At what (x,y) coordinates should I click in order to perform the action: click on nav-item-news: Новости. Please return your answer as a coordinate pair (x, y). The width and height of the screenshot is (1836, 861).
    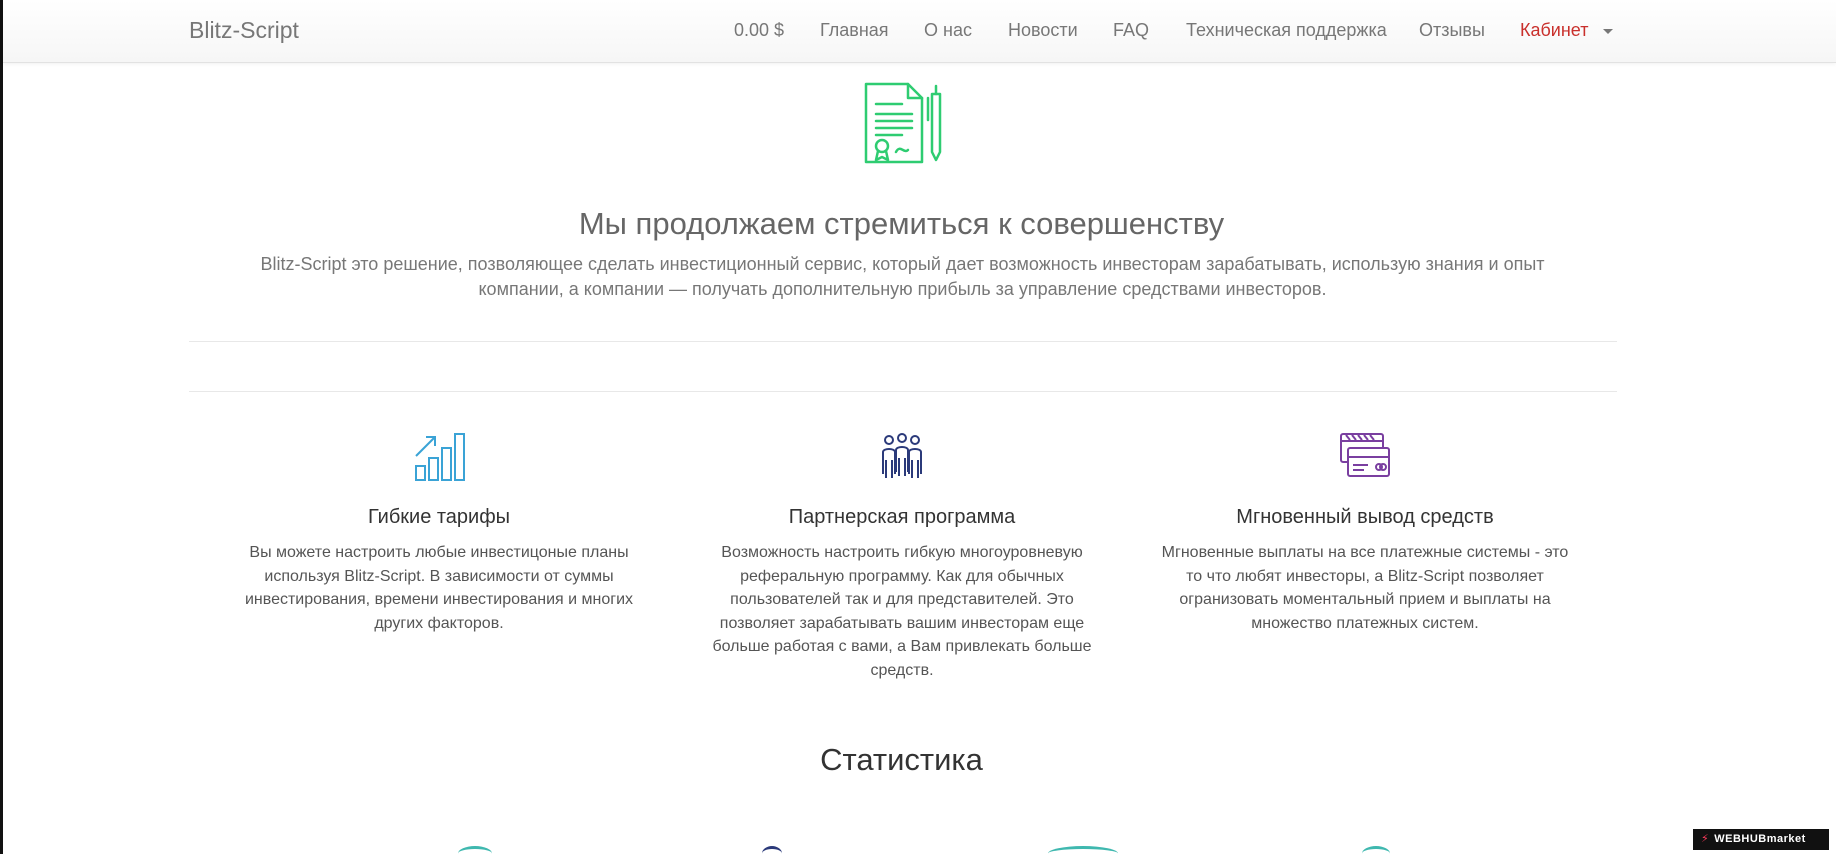
    Looking at the image, I should click on (1043, 30).